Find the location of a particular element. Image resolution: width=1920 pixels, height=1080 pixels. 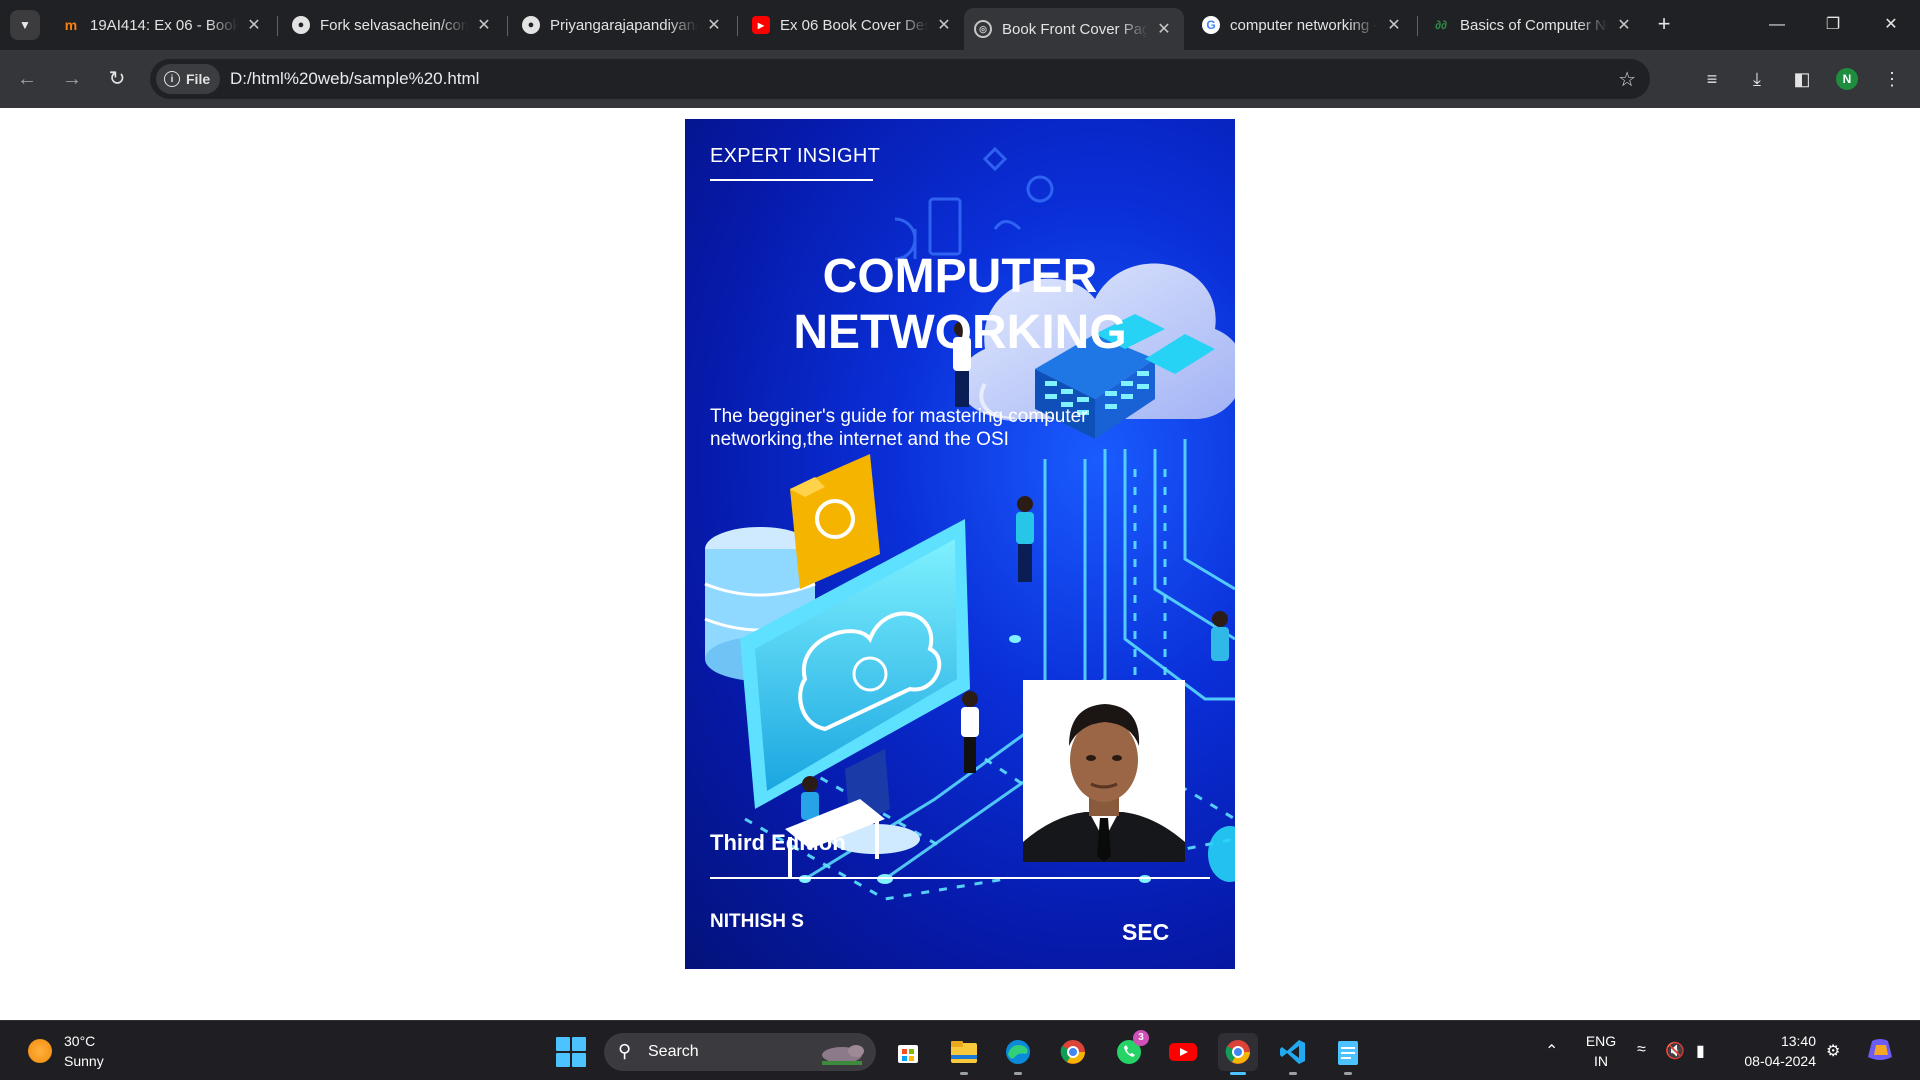

file-explorer-icon is located at coordinates (964, 1052).